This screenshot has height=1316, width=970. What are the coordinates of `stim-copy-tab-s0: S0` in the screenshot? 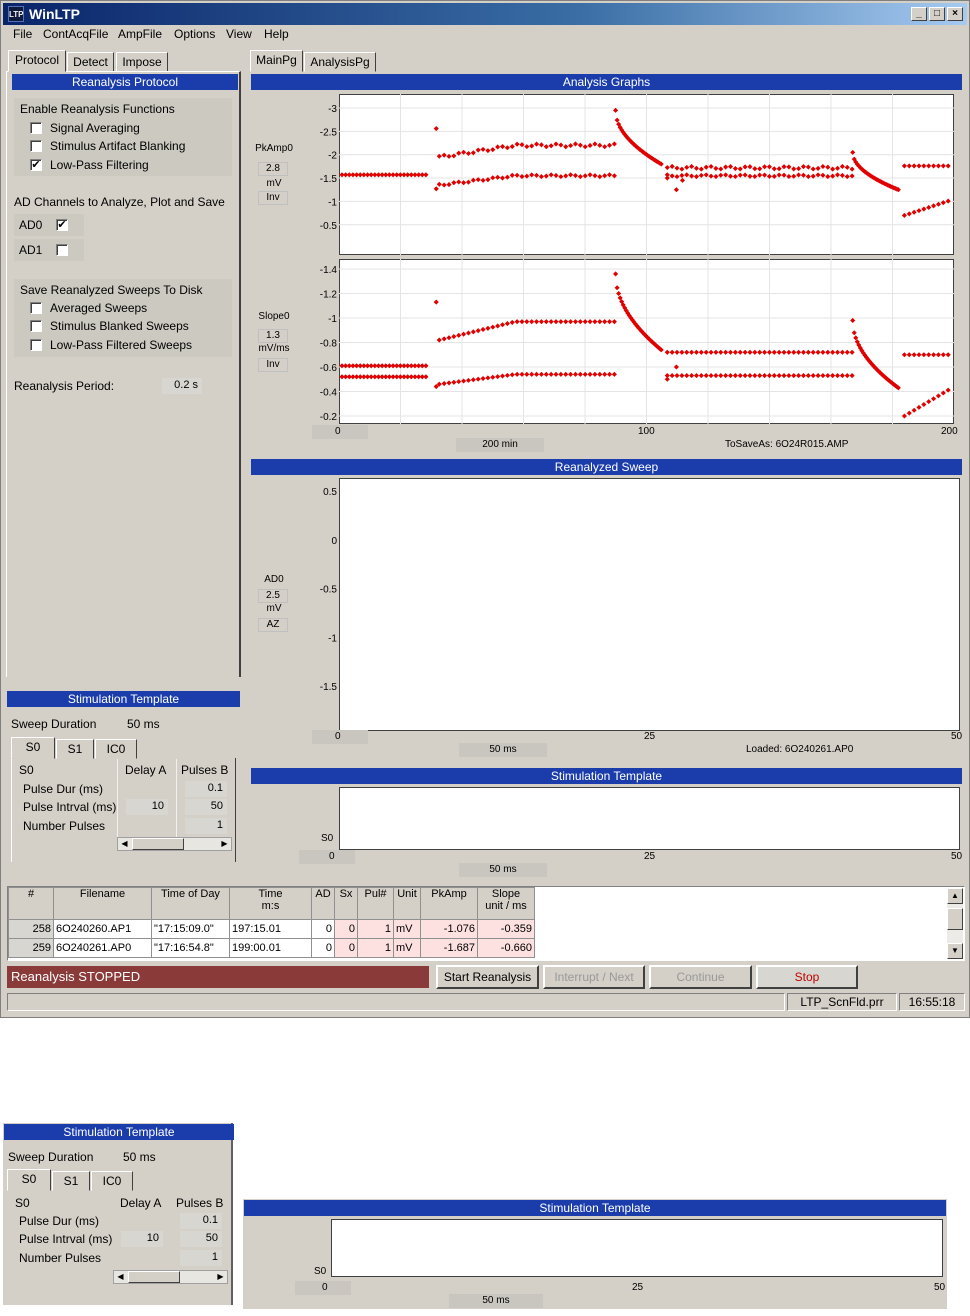 It's located at (29, 1180).